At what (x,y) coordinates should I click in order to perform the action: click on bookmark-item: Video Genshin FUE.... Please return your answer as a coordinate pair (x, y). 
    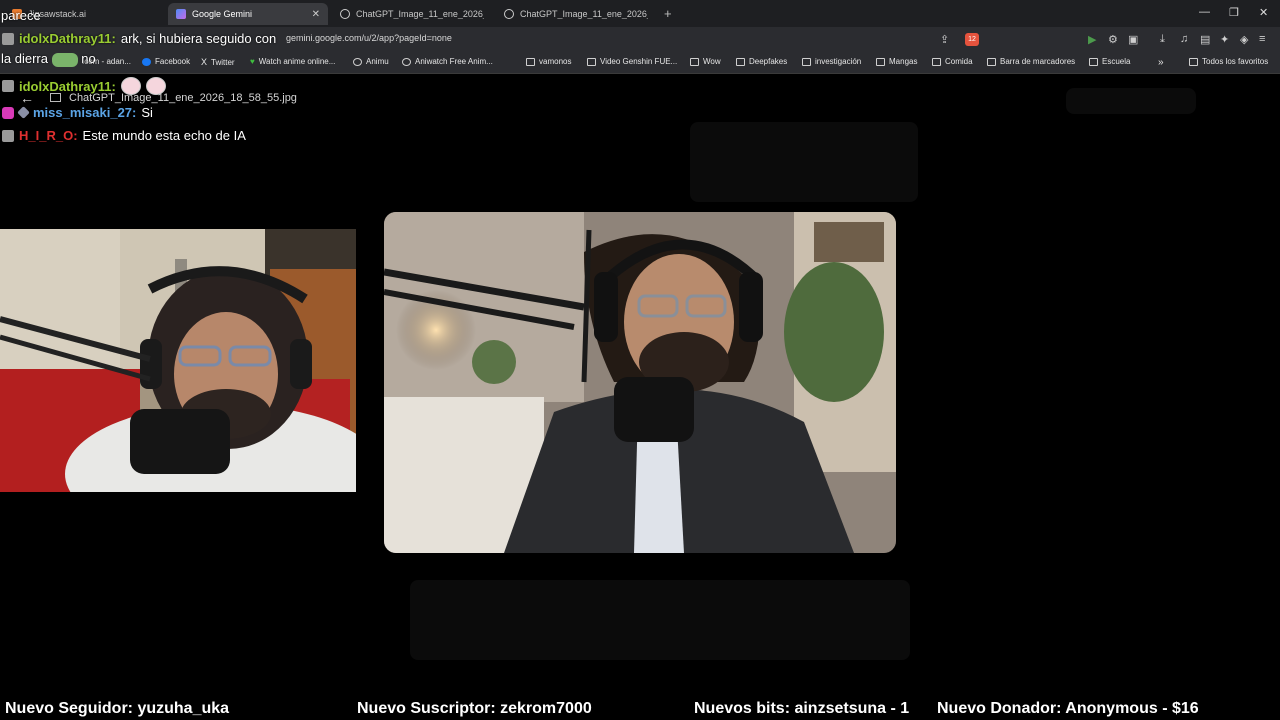
    Looking at the image, I should click on (632, 61).